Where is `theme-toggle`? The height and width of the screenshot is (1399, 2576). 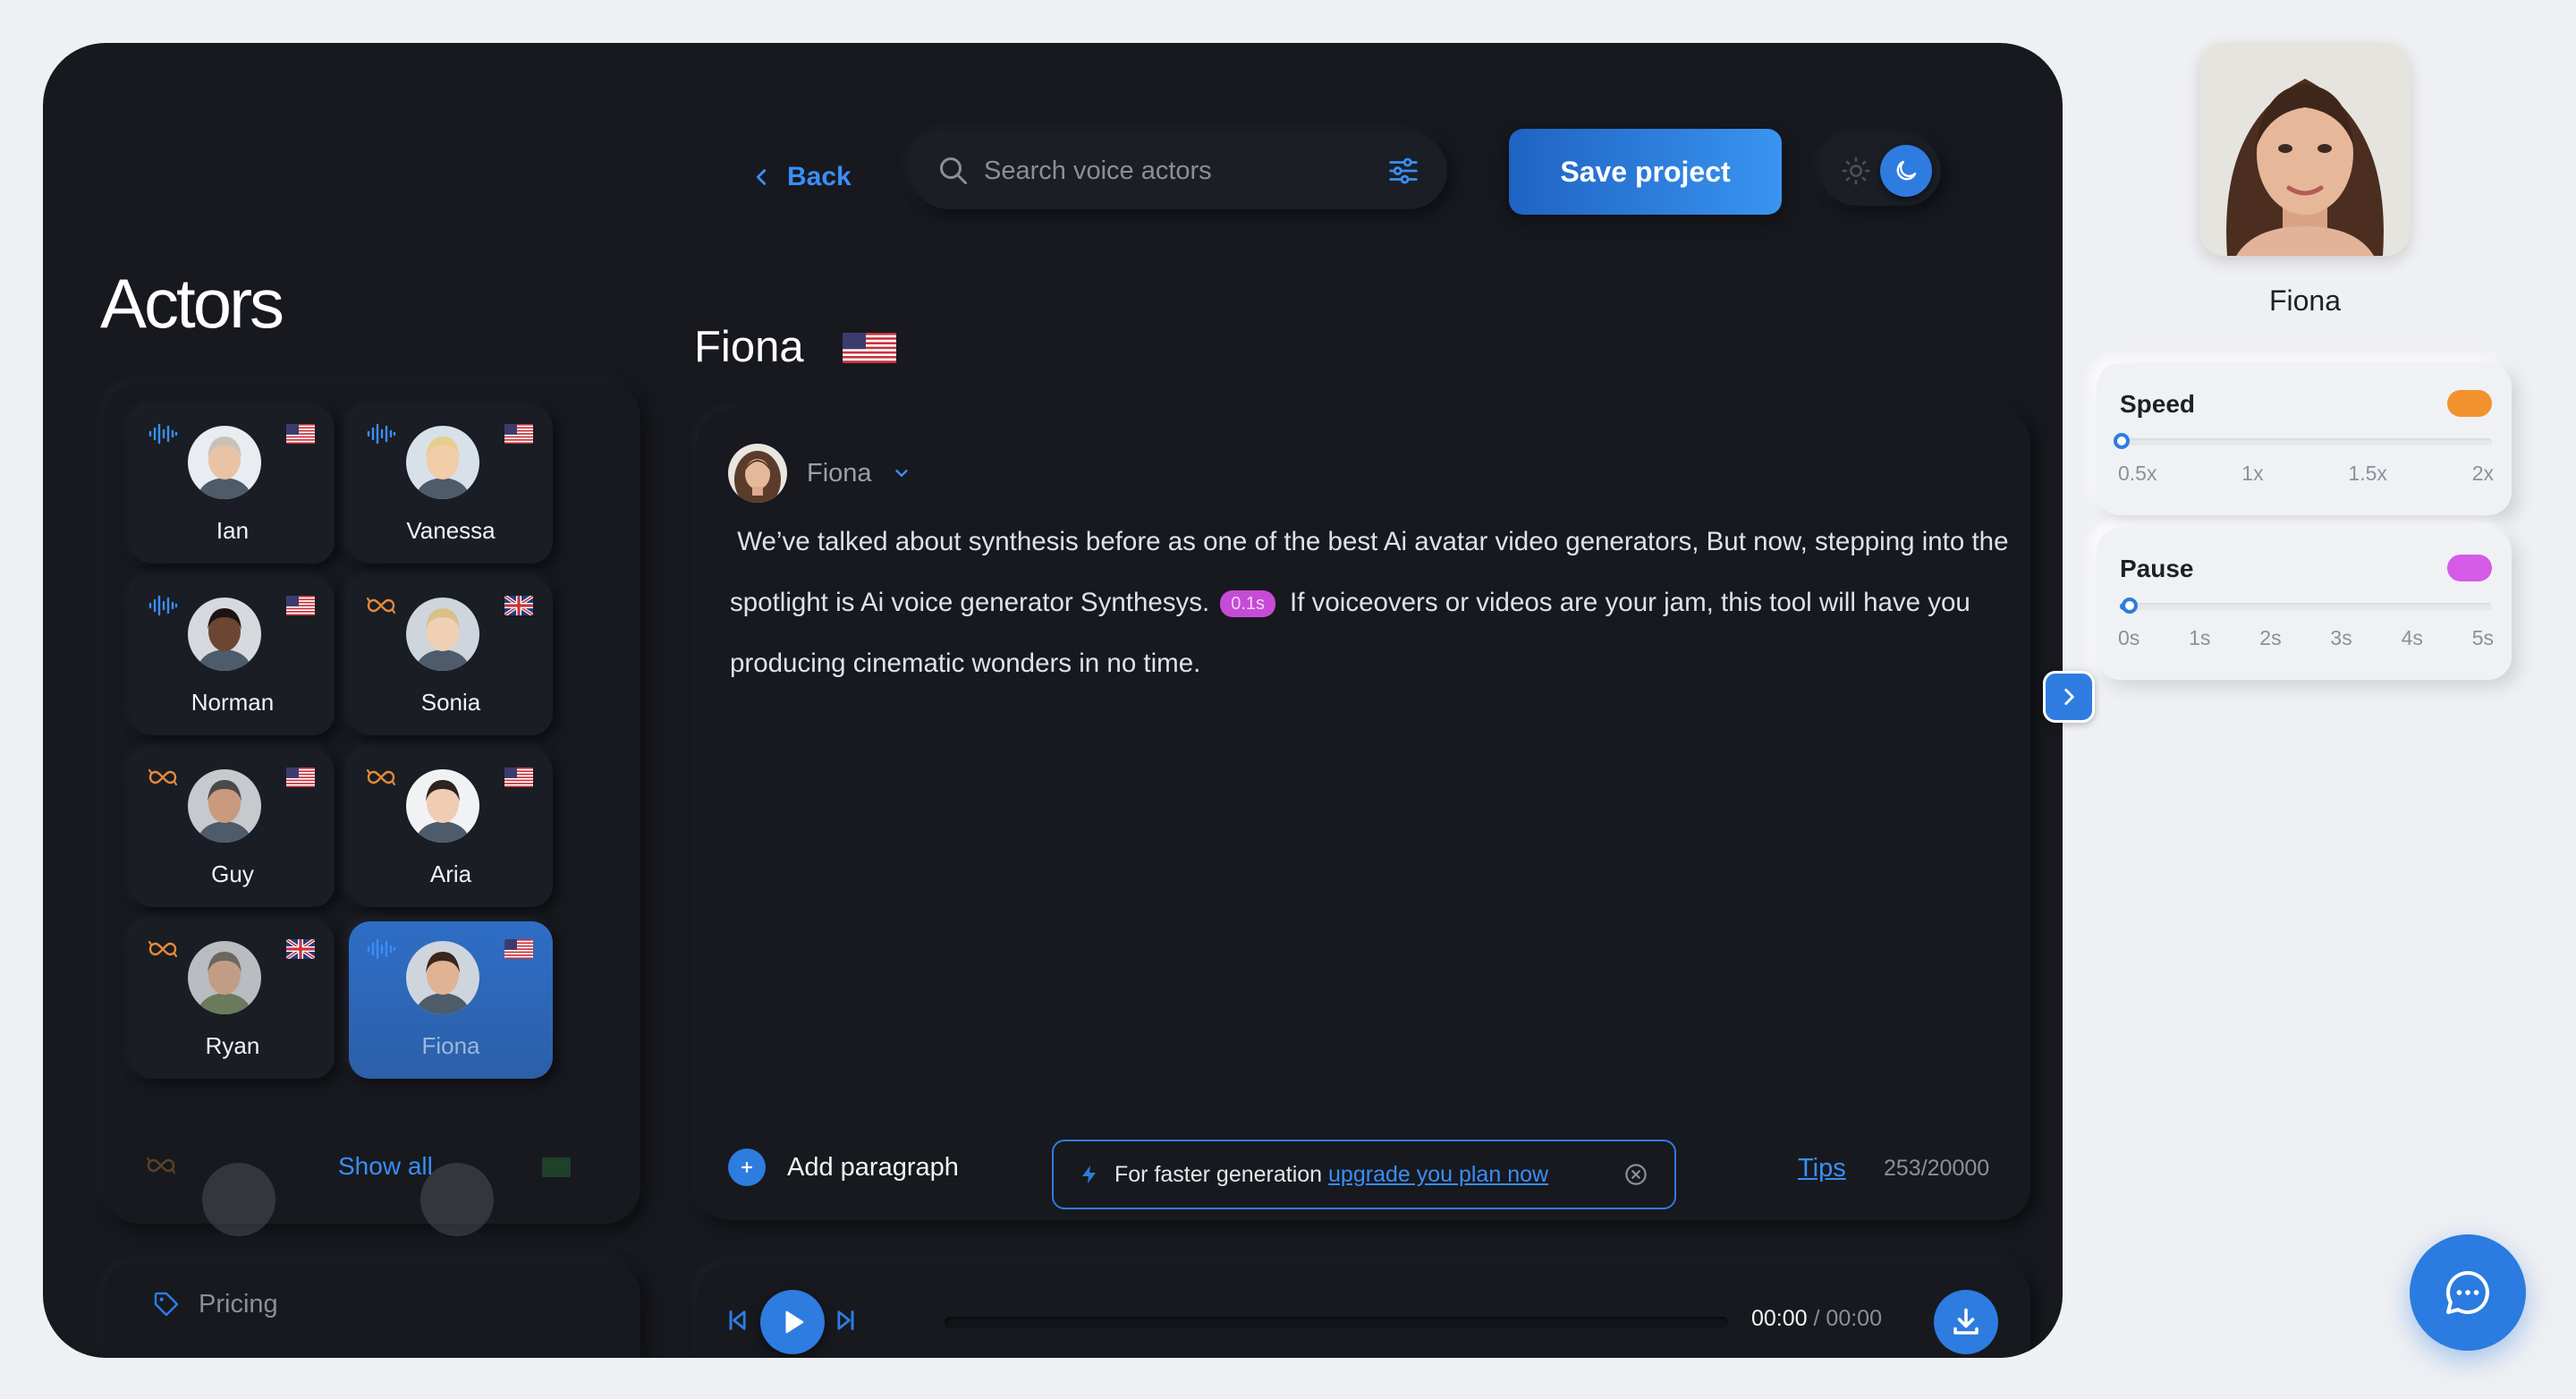
theme-toggle is located at coordinates (1881, 171).